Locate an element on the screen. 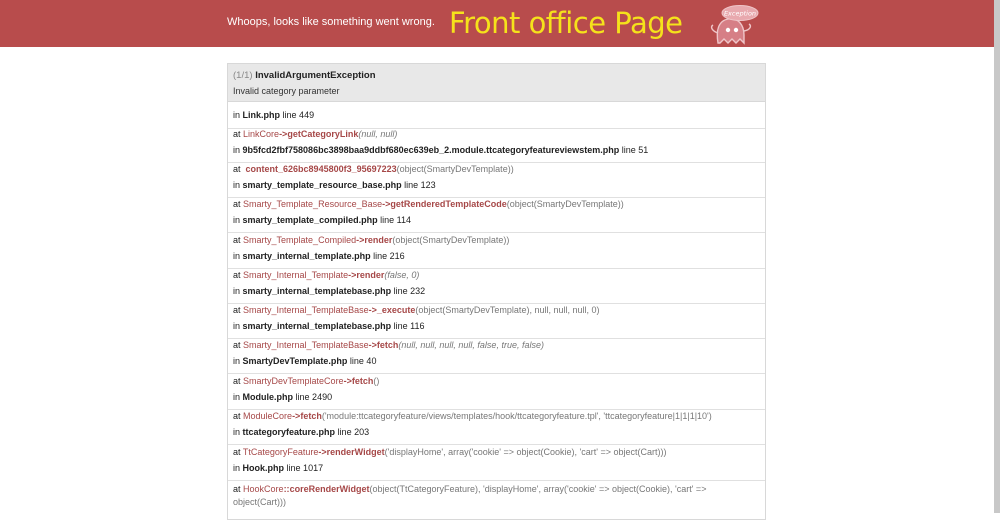  window-edge is located at coordinates (997, 256).